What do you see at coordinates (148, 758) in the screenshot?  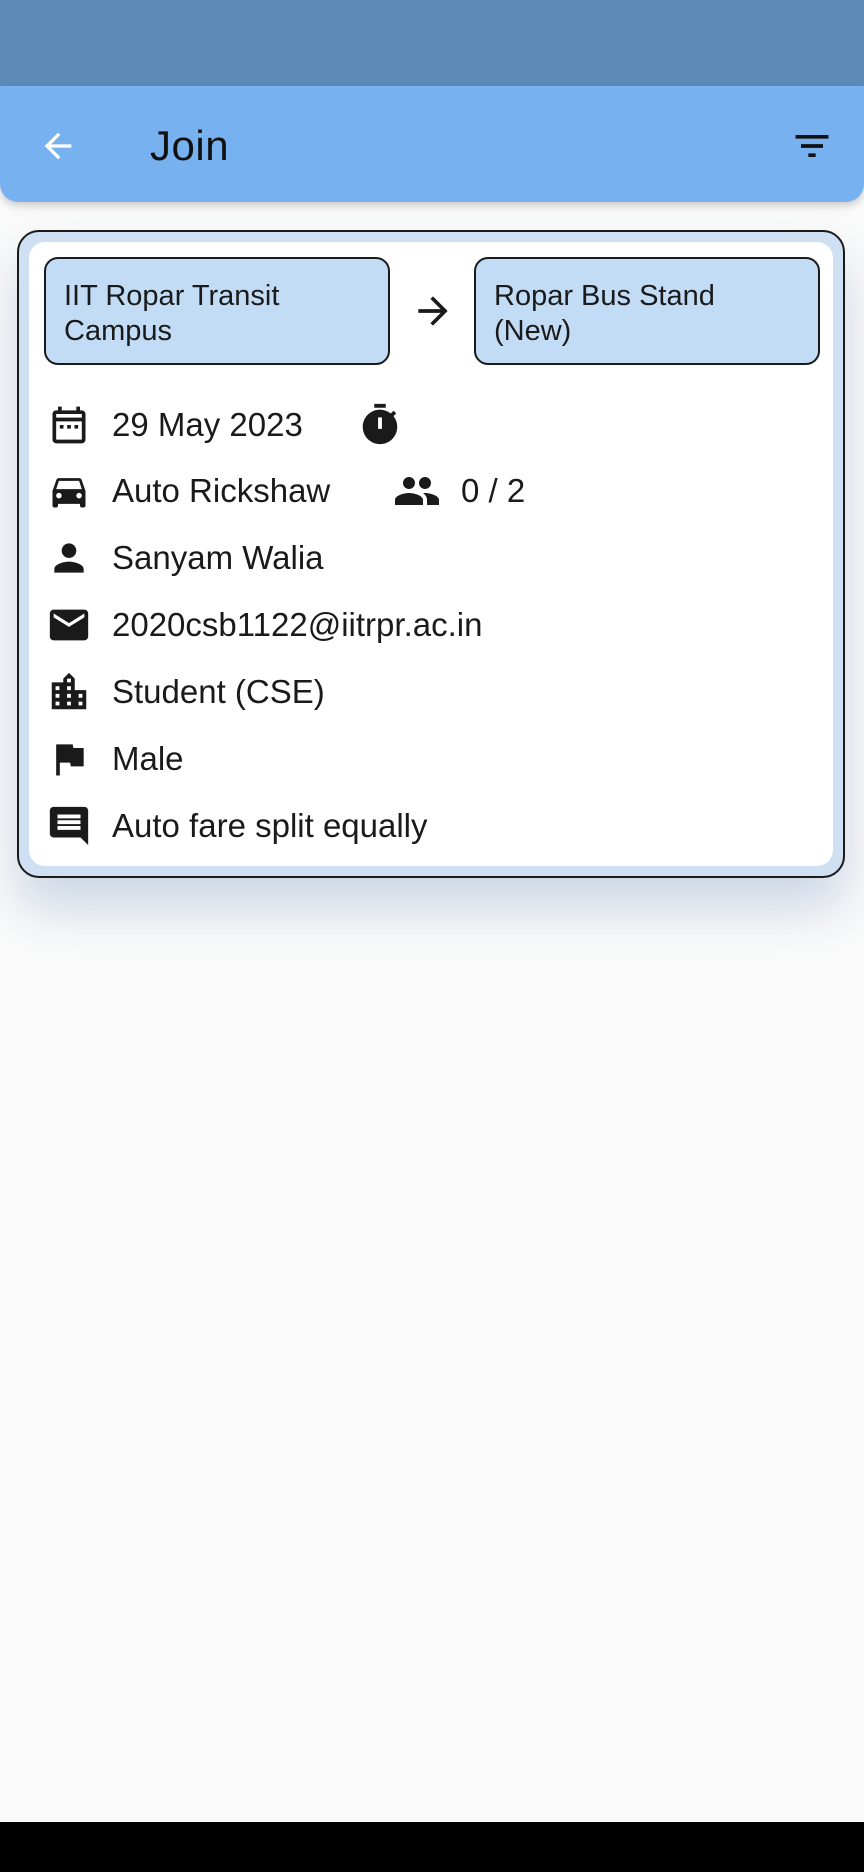 I see `owner-gender: Male` at bounding box center [148, 758].